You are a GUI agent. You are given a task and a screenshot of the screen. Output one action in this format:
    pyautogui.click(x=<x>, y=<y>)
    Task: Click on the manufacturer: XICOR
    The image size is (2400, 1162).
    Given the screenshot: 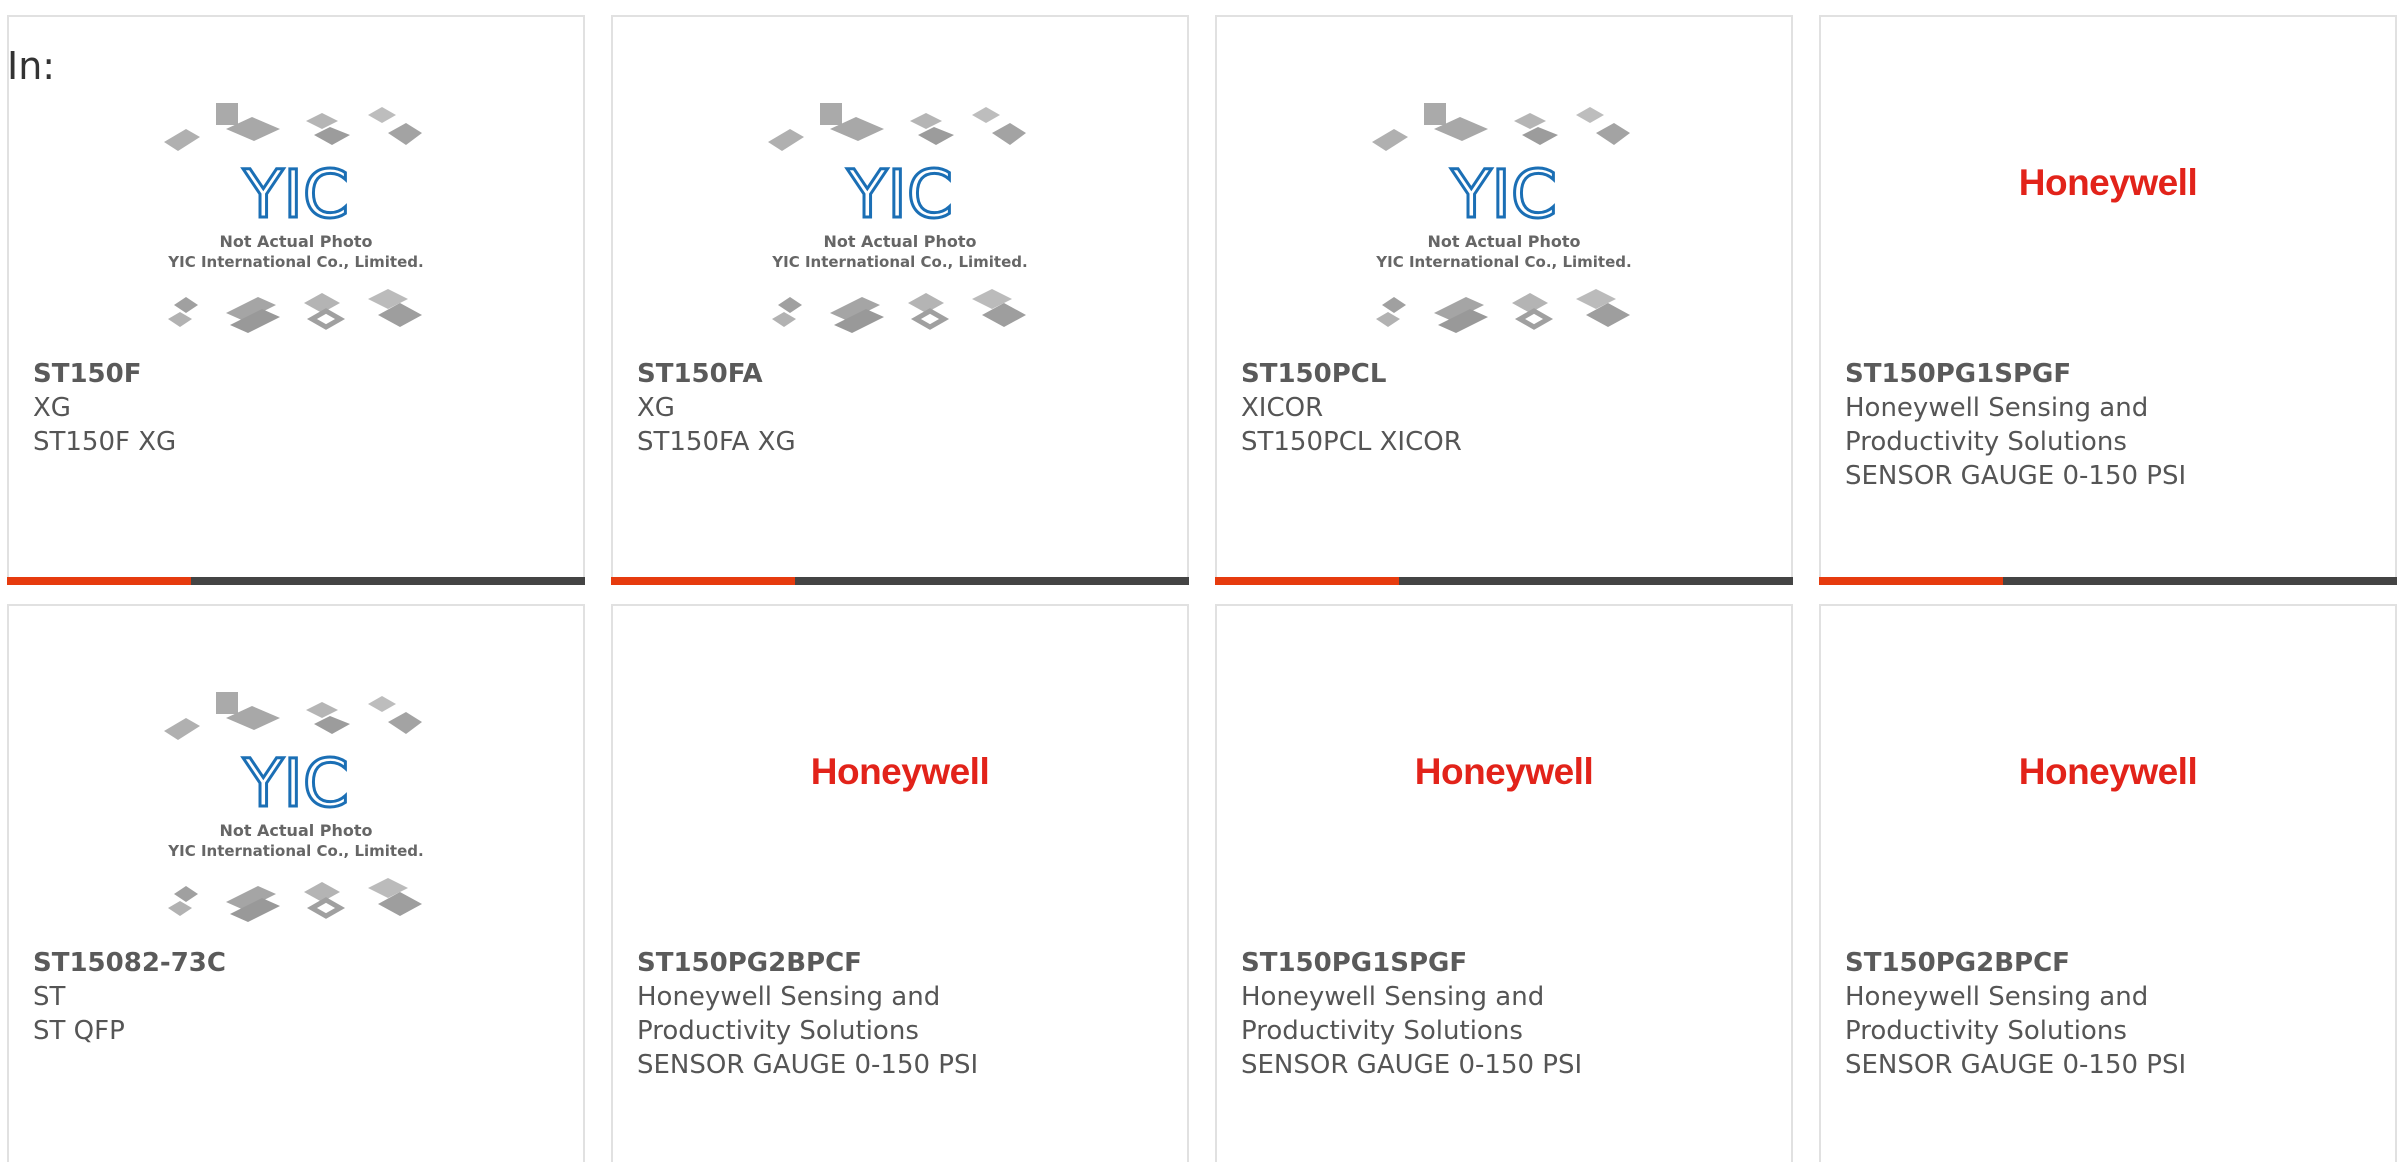 What is the action you would take?
    pyautogui.click(x=1282, y=408)
    